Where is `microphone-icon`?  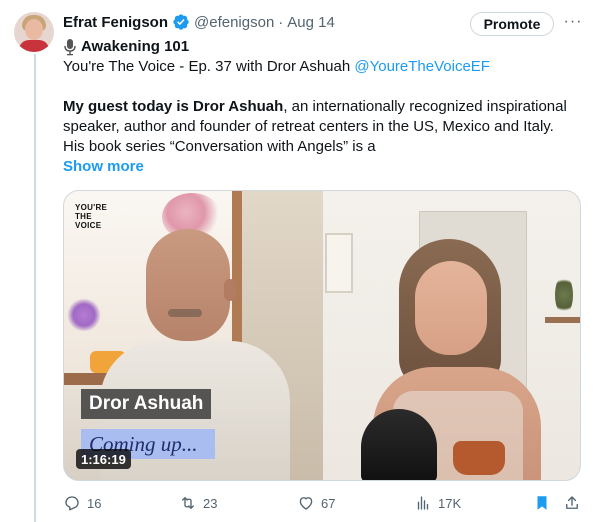 microphone-icon is located at coordinates (70, 47).